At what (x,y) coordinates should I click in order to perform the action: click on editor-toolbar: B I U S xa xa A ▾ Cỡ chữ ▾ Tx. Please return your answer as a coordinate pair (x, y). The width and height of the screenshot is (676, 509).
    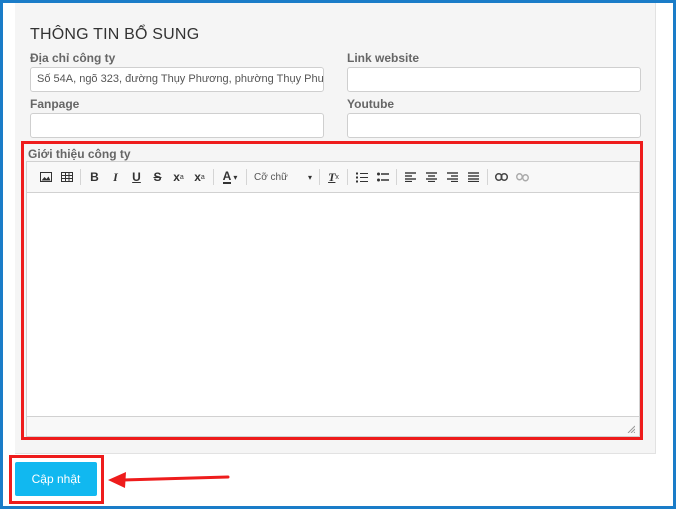
    Looking at the image, I should click on (333, 177).